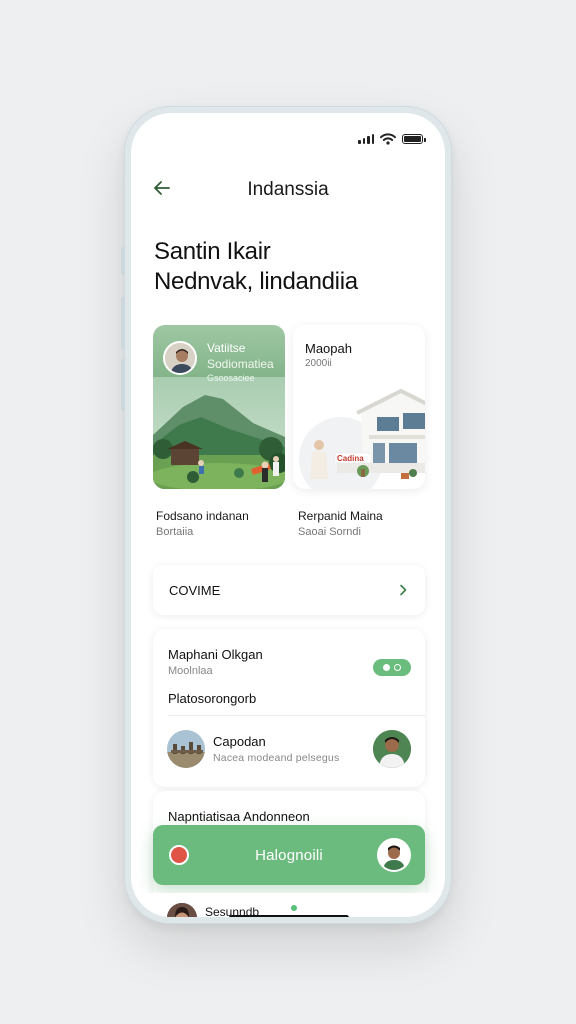 The height and width of the screenshot is (1024, 576). I want to click on chevron-right-icon, so click(403, 590).